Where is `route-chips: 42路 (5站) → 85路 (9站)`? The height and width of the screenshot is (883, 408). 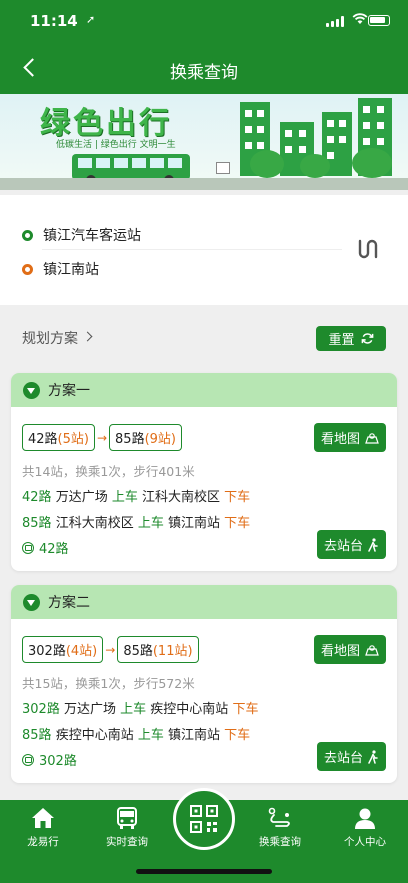 route-chips: 42路 (5站) → 85路 (9站) is located at coordinates (102, 437).